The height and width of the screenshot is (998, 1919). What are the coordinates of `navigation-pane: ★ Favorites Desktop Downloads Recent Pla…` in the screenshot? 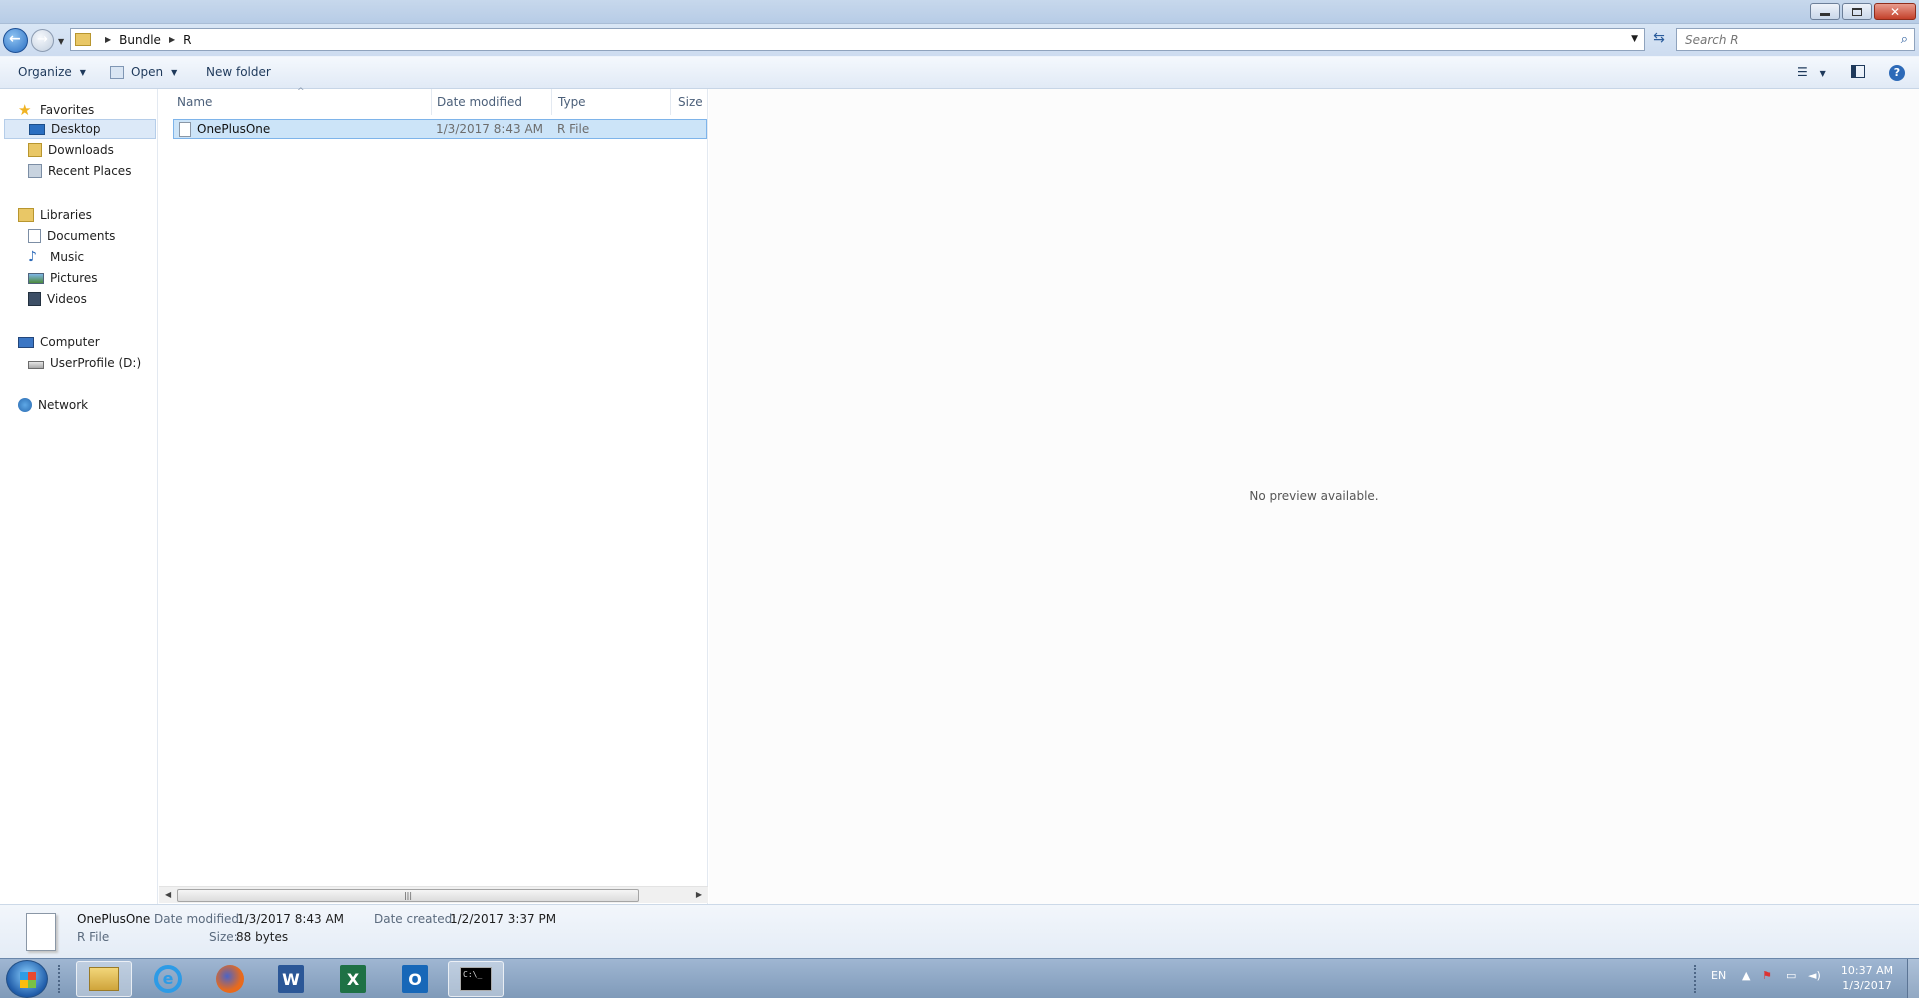 It's located at (79, 496).